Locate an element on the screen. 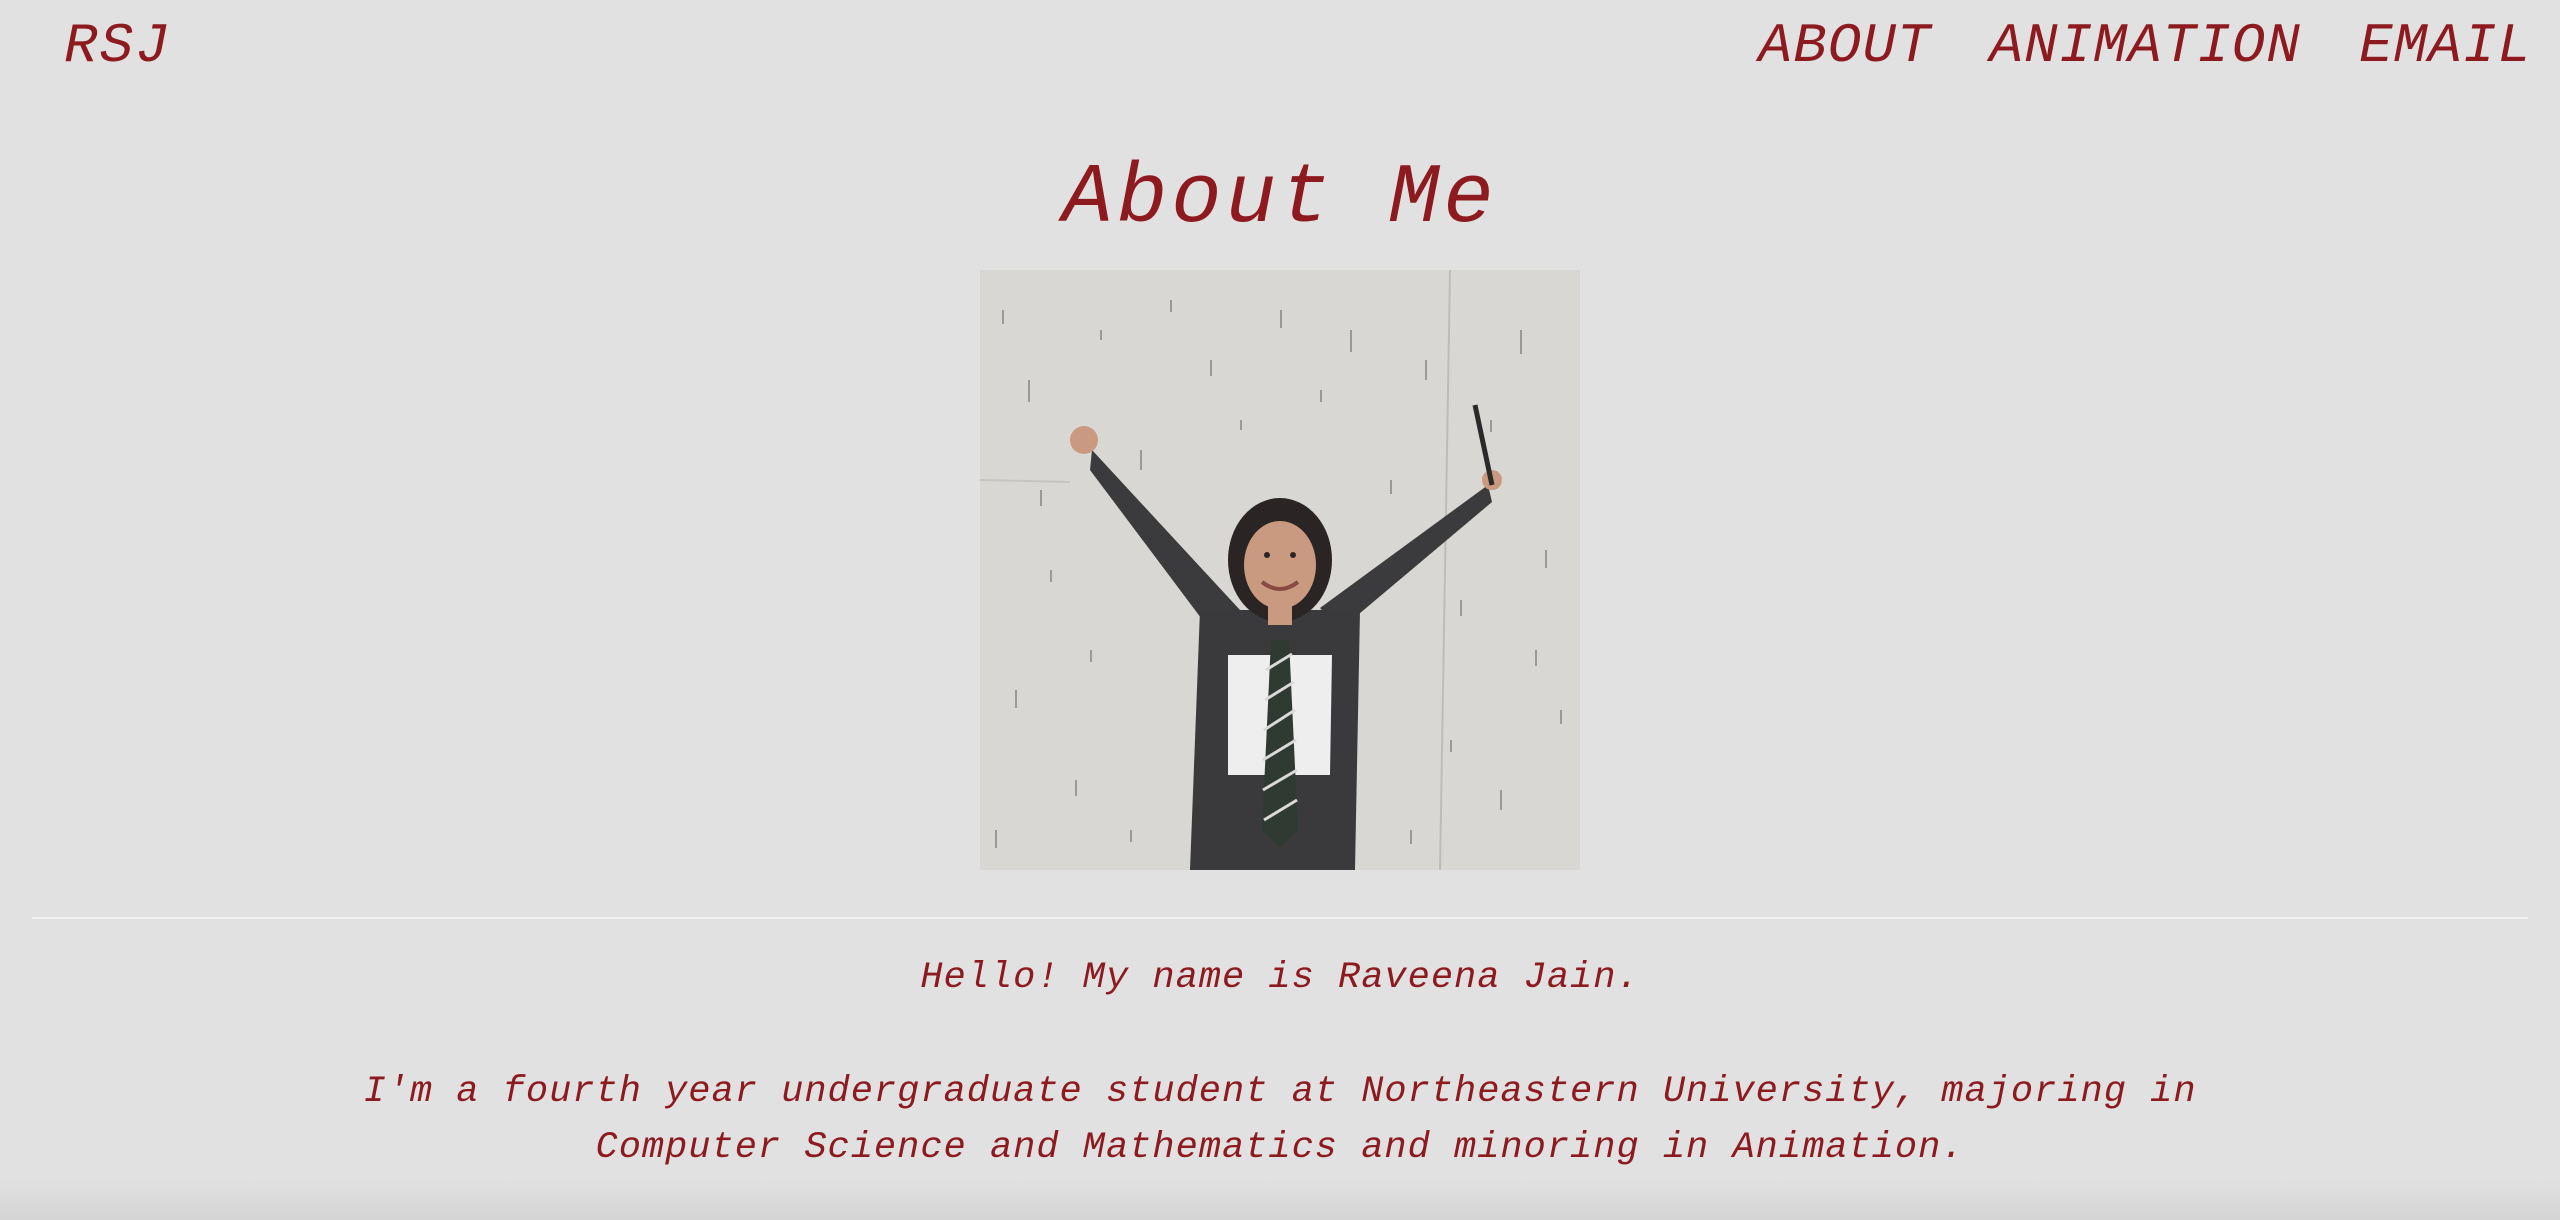 This screenshot has width=2560, height=1220. brand-logo-link: RSJ is located at coordinates (117, 46).